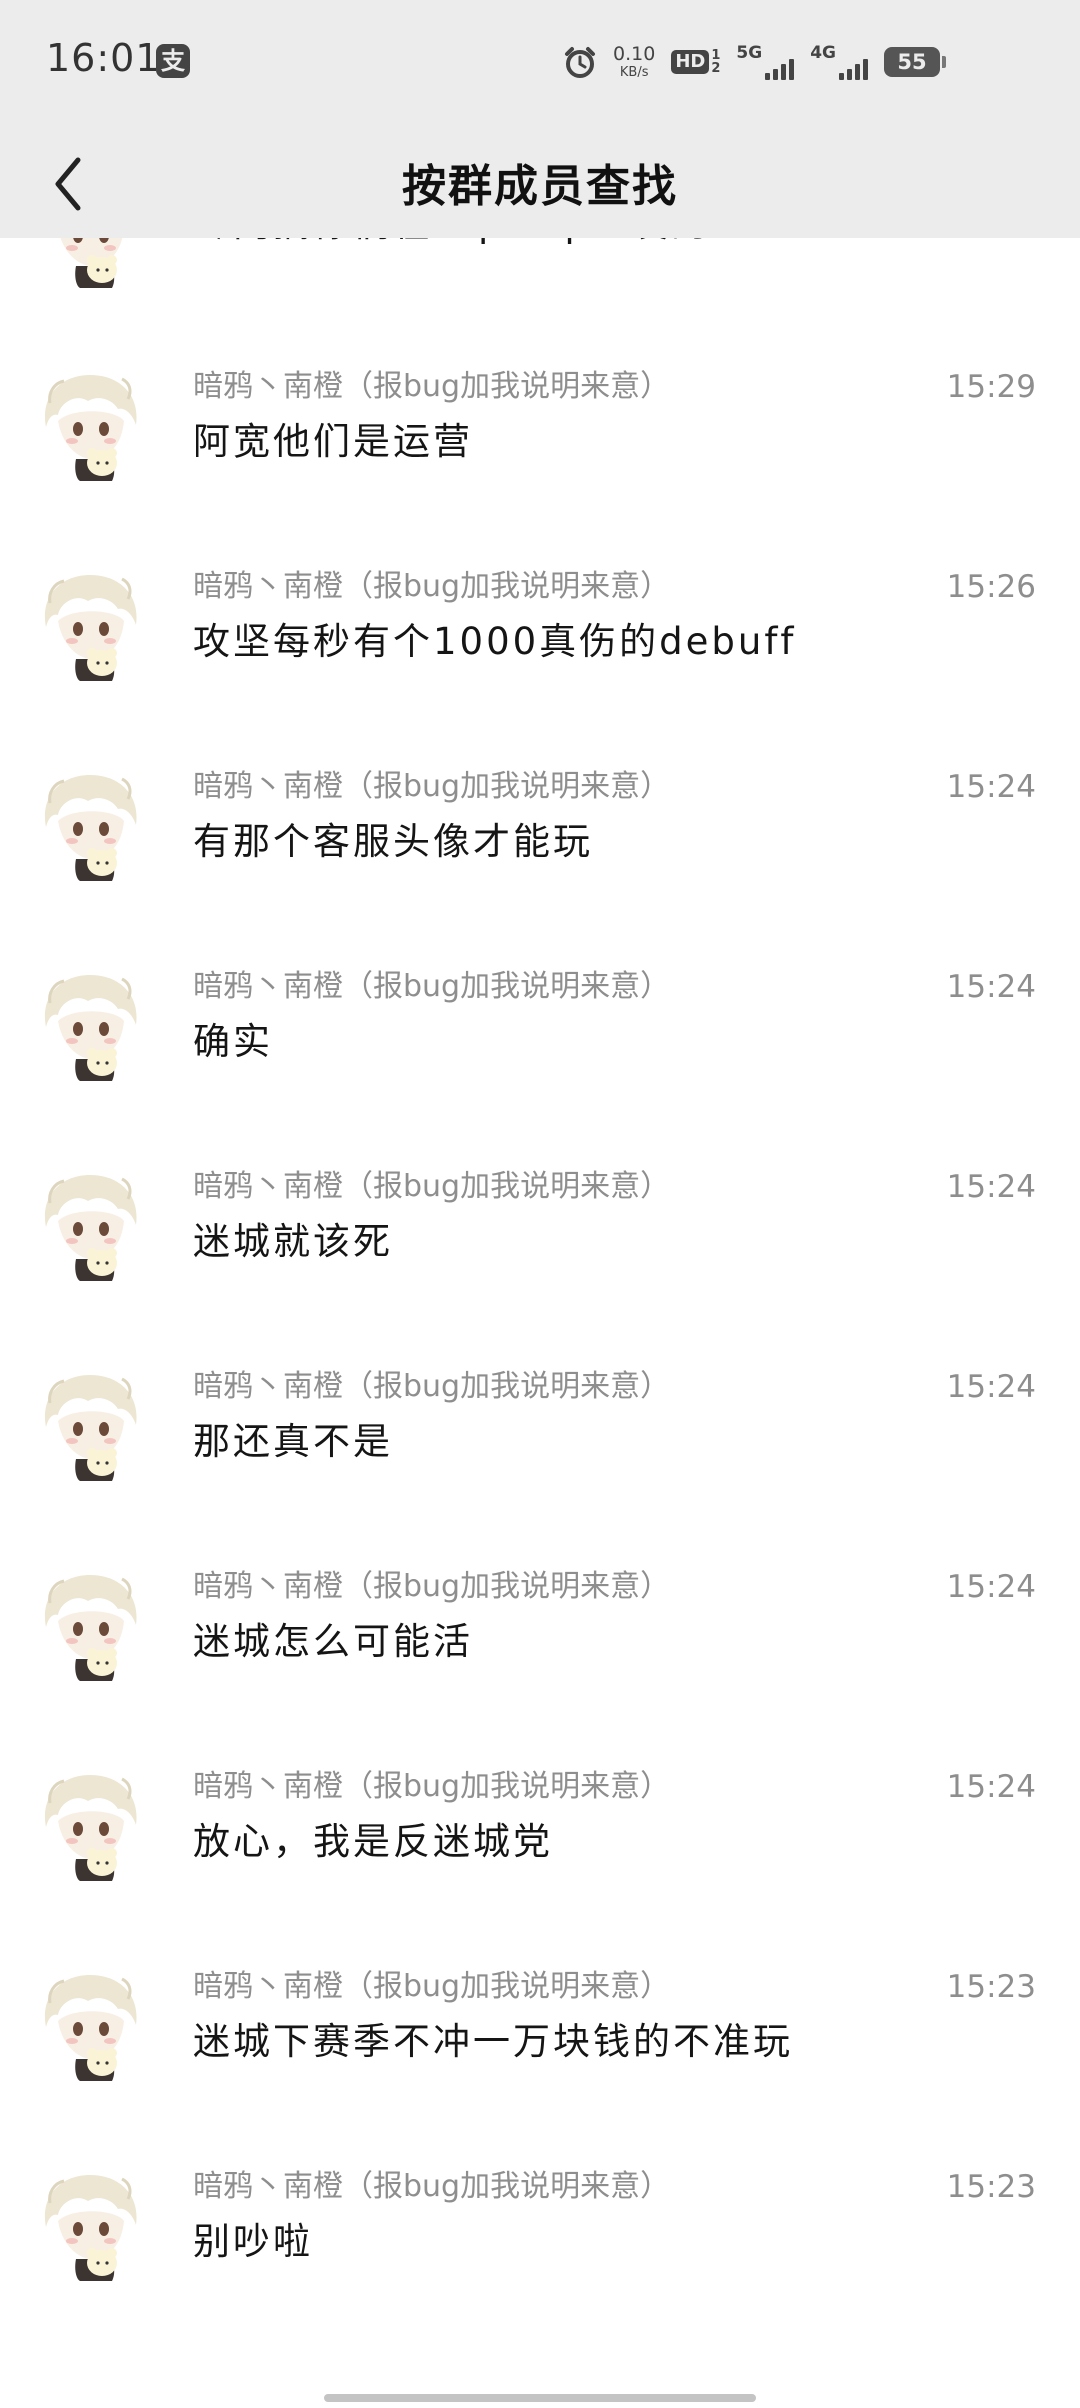 Image resolution: width=1080 pixels, height=2408 pixels. Describe the element at coordinates (540, 2398) in the screenshot. I see `home-indicator` at that location.